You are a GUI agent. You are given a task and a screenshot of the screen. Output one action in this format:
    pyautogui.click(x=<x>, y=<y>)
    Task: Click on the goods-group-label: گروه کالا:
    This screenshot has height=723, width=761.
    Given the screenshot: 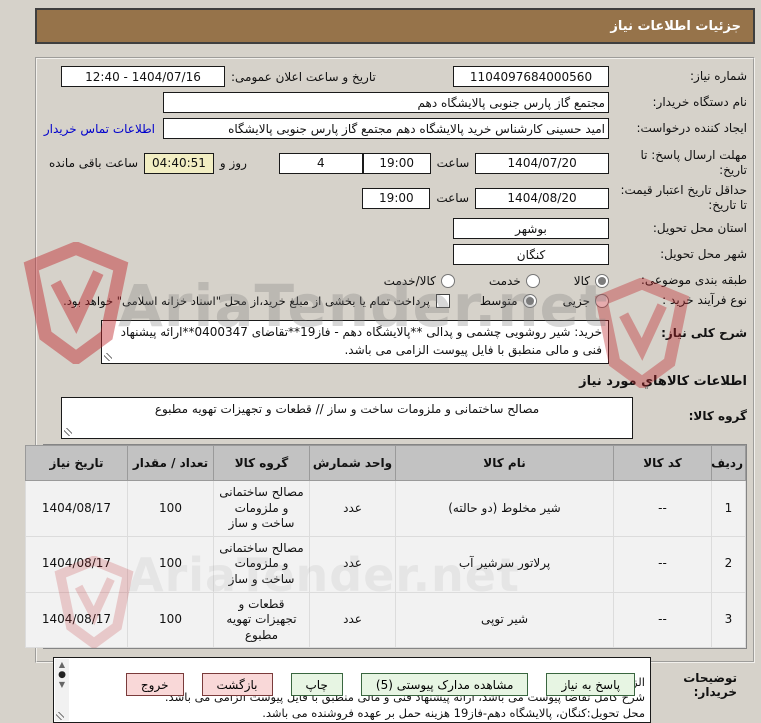 What is the action you would take?
    pyautogui.click(x=717, y=416)
    